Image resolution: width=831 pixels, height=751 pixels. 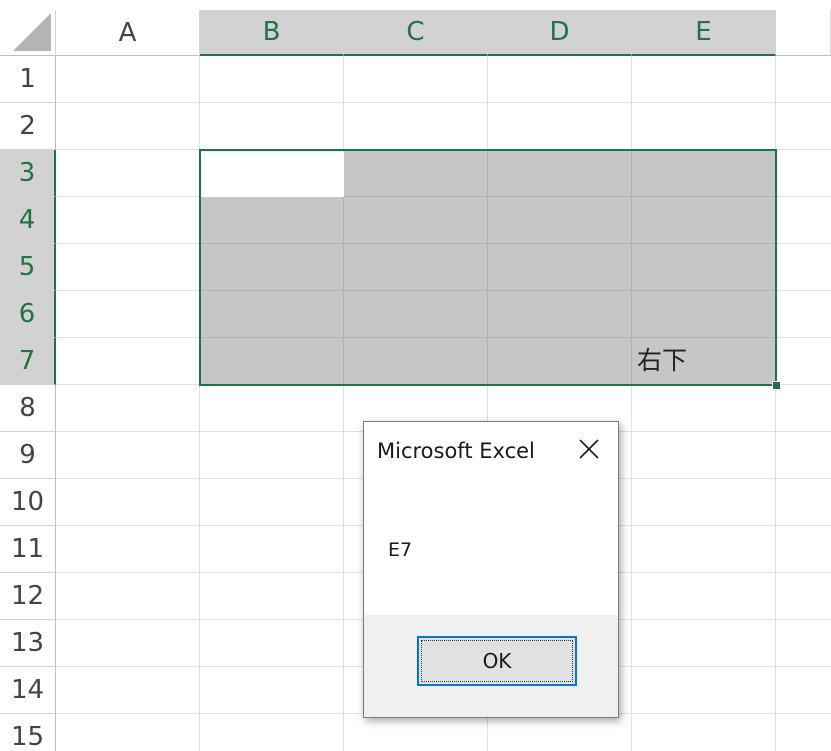 What do you see at coordinates (32, 32) in the screenshot?
I see `select-all-triangle-icon` at bounding box center [32, 32].